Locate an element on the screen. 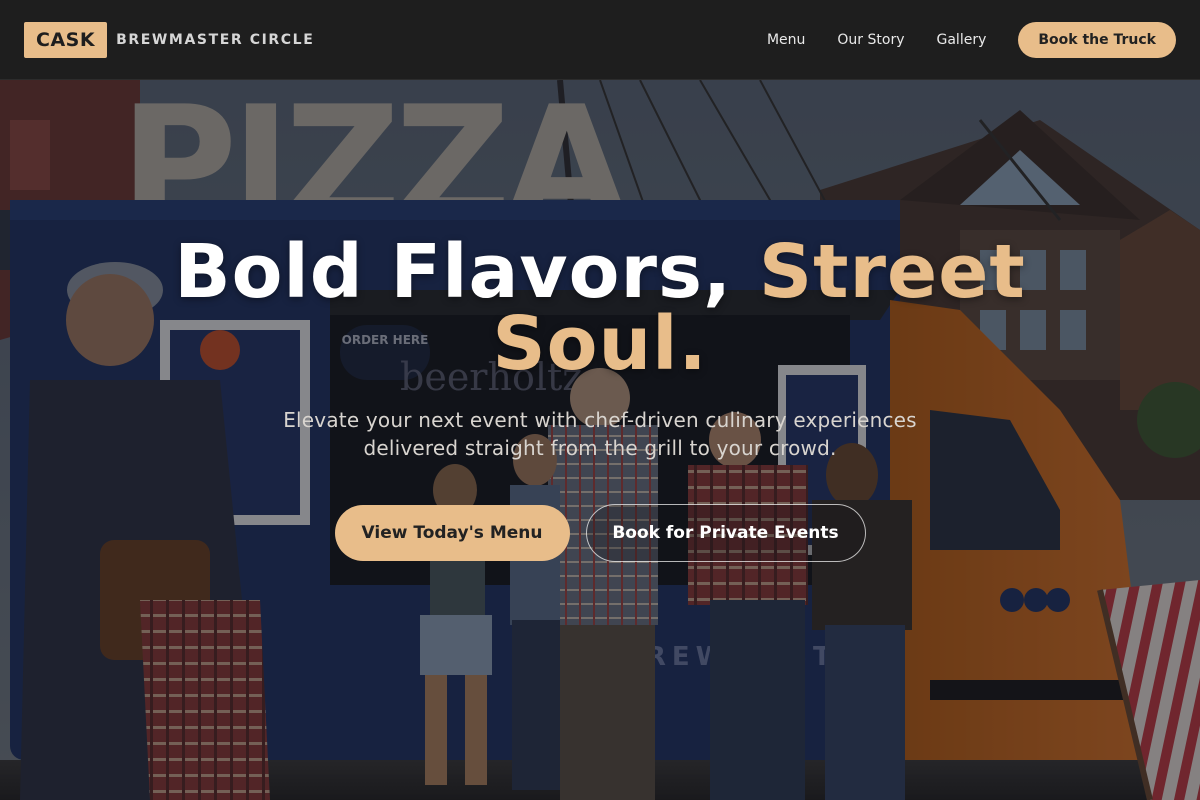 The width and height of the screenshot is (1200, 800). nav-link-our-story: Our Story is located at coordinates (870, 40).